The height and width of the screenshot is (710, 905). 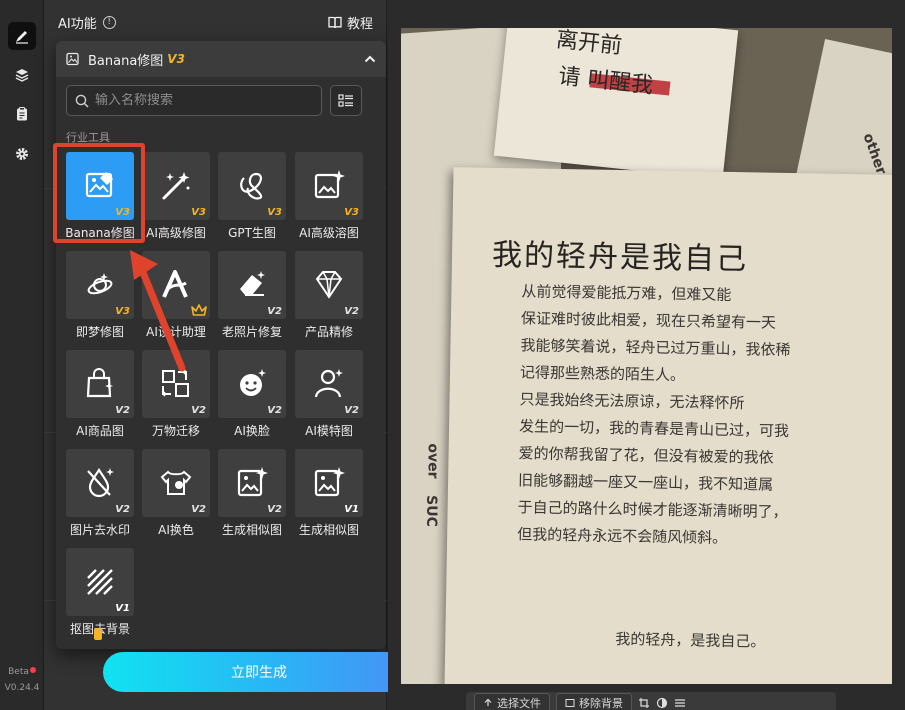 I want to click on tool-search, so click(x=194, y=100).